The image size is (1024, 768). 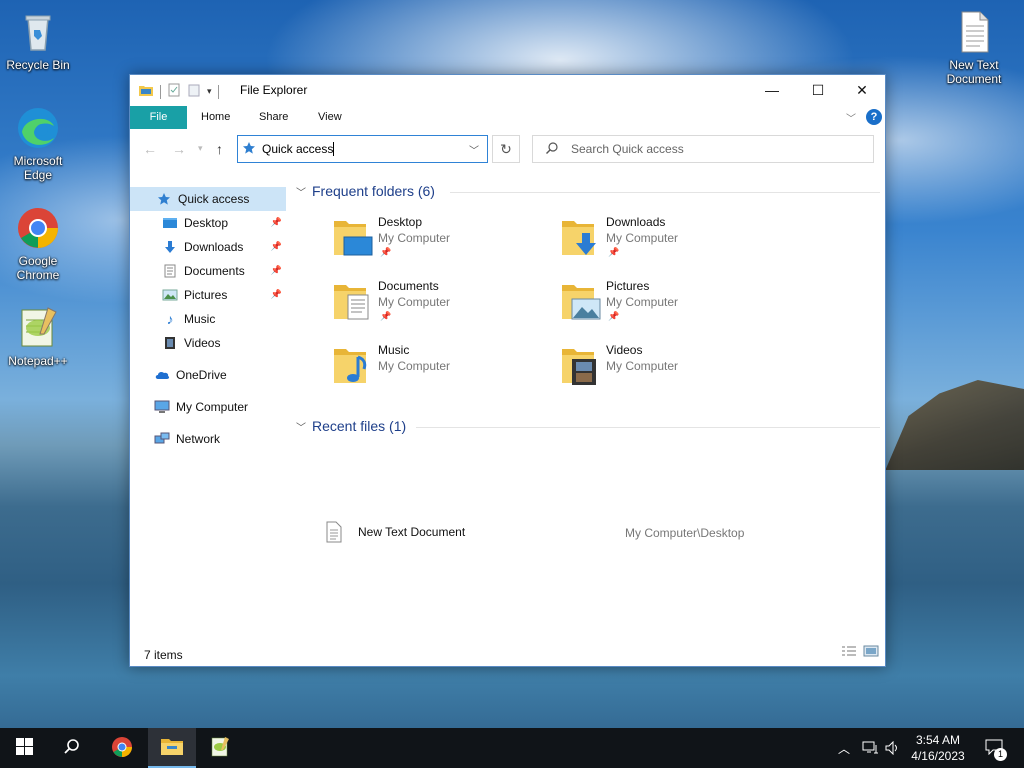 I want to click on section-divider, so click(x=648, y=427).